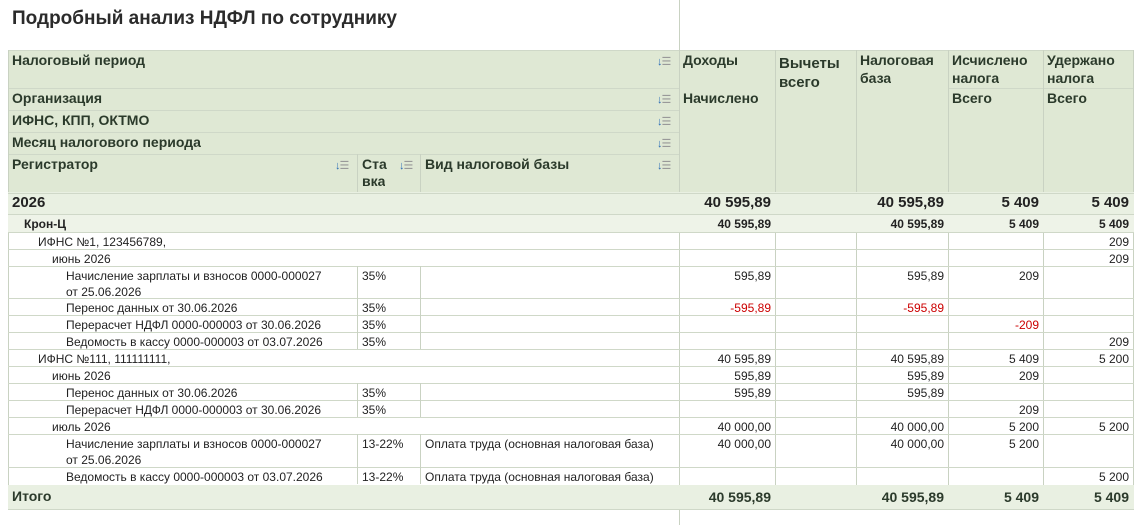  I want to click on row-withheld: 5 200, so click(1113, 477).